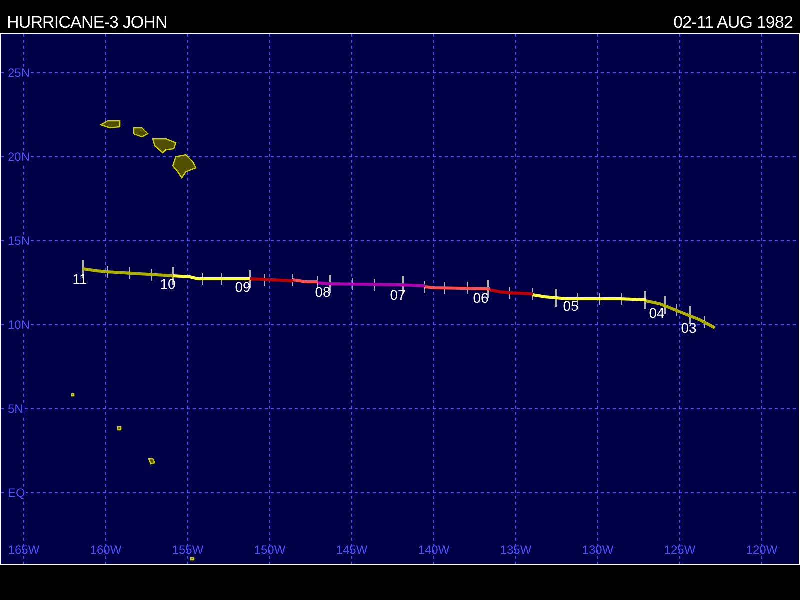 Image resolution: width=800 pixels, height=600 pixels. I want to click on date-range: 02-11 AUG 1982, so click(733, 22).